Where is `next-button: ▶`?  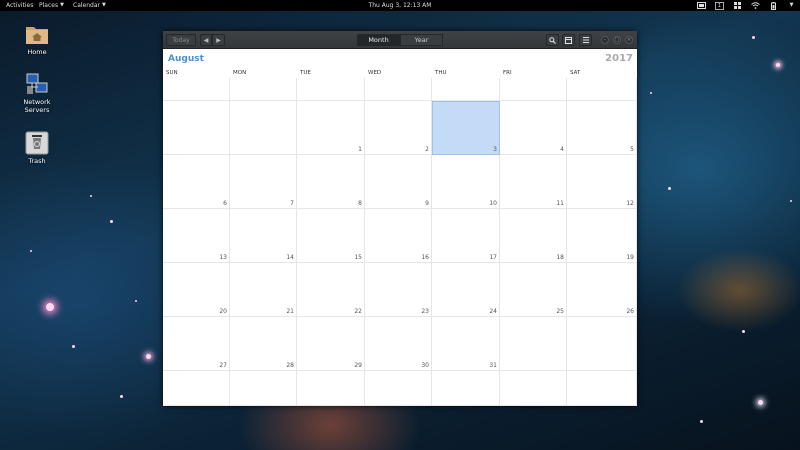 next-button: ▶ is located at coordinates (218, 40).